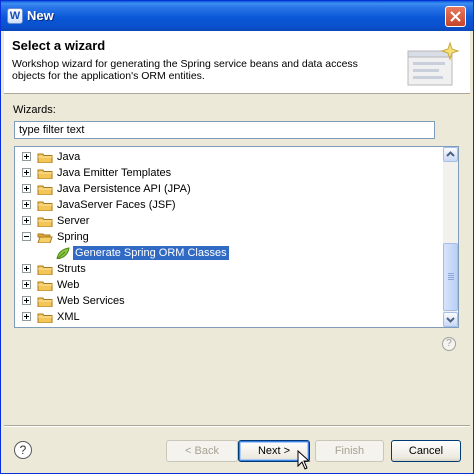  What do you see at coordinates (230, 301) in the screenshot?
I see `tree-item: Web Services` at bounding box center [230, 301].